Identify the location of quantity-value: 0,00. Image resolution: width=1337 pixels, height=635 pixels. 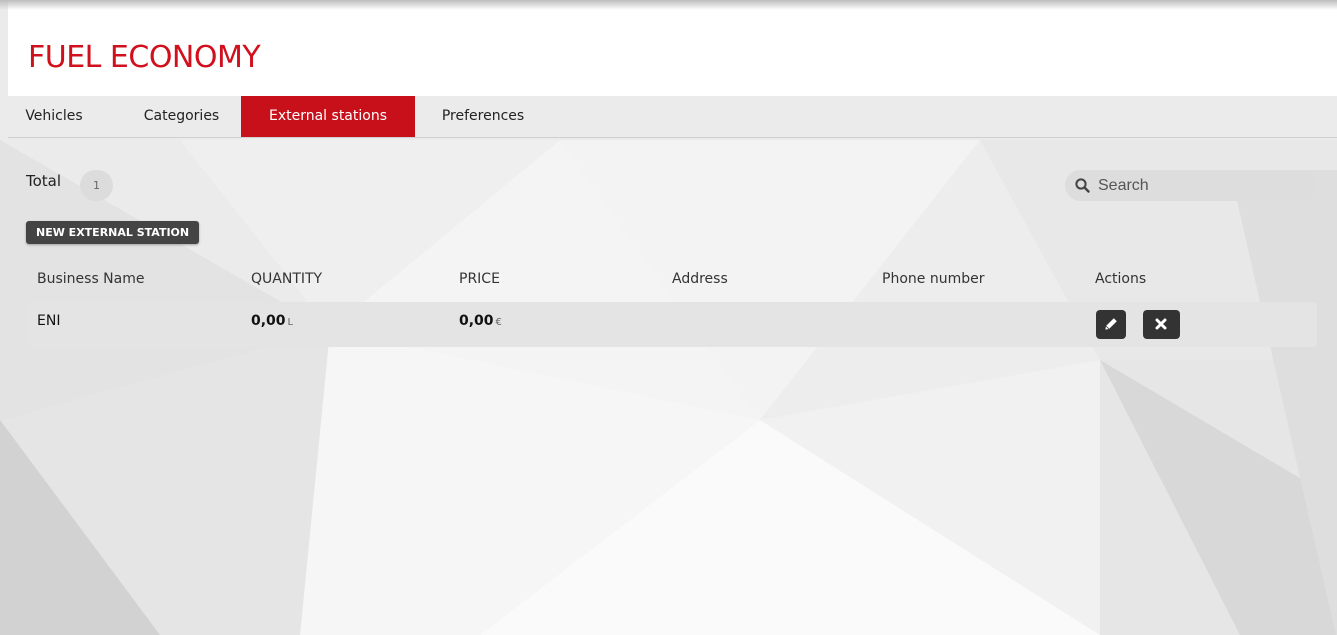
(268, 321).